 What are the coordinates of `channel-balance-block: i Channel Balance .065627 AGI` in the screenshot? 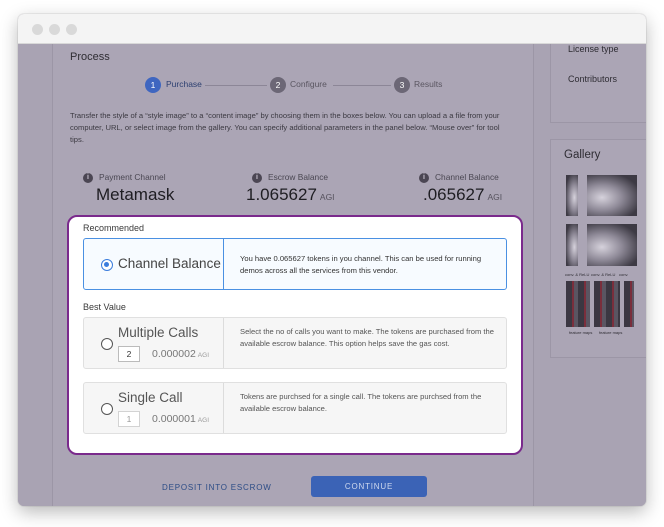 It's located at (494, 188).